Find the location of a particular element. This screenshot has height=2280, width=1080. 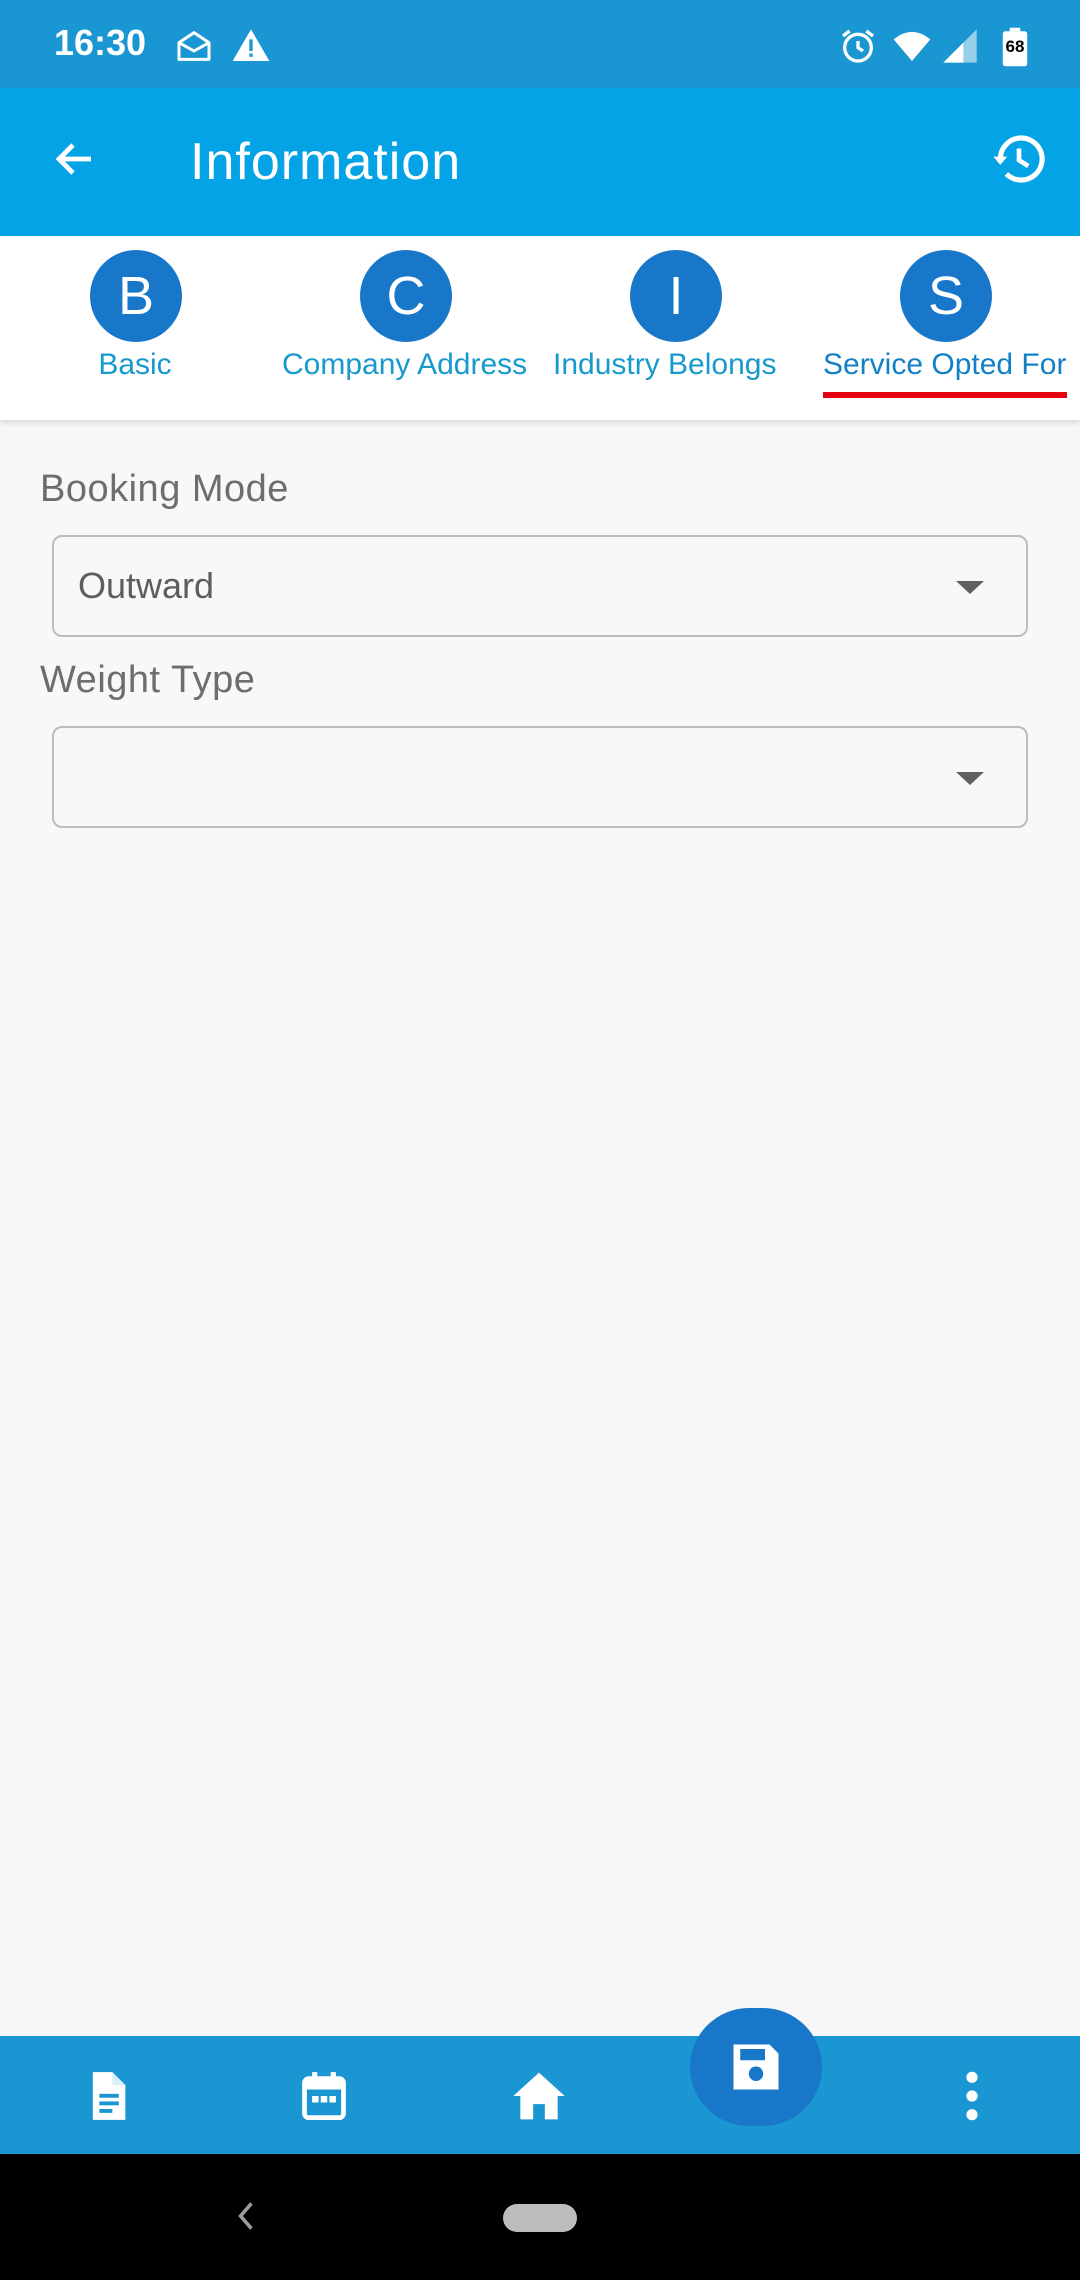

system-home-pill is located at coordinates (540, 2218).